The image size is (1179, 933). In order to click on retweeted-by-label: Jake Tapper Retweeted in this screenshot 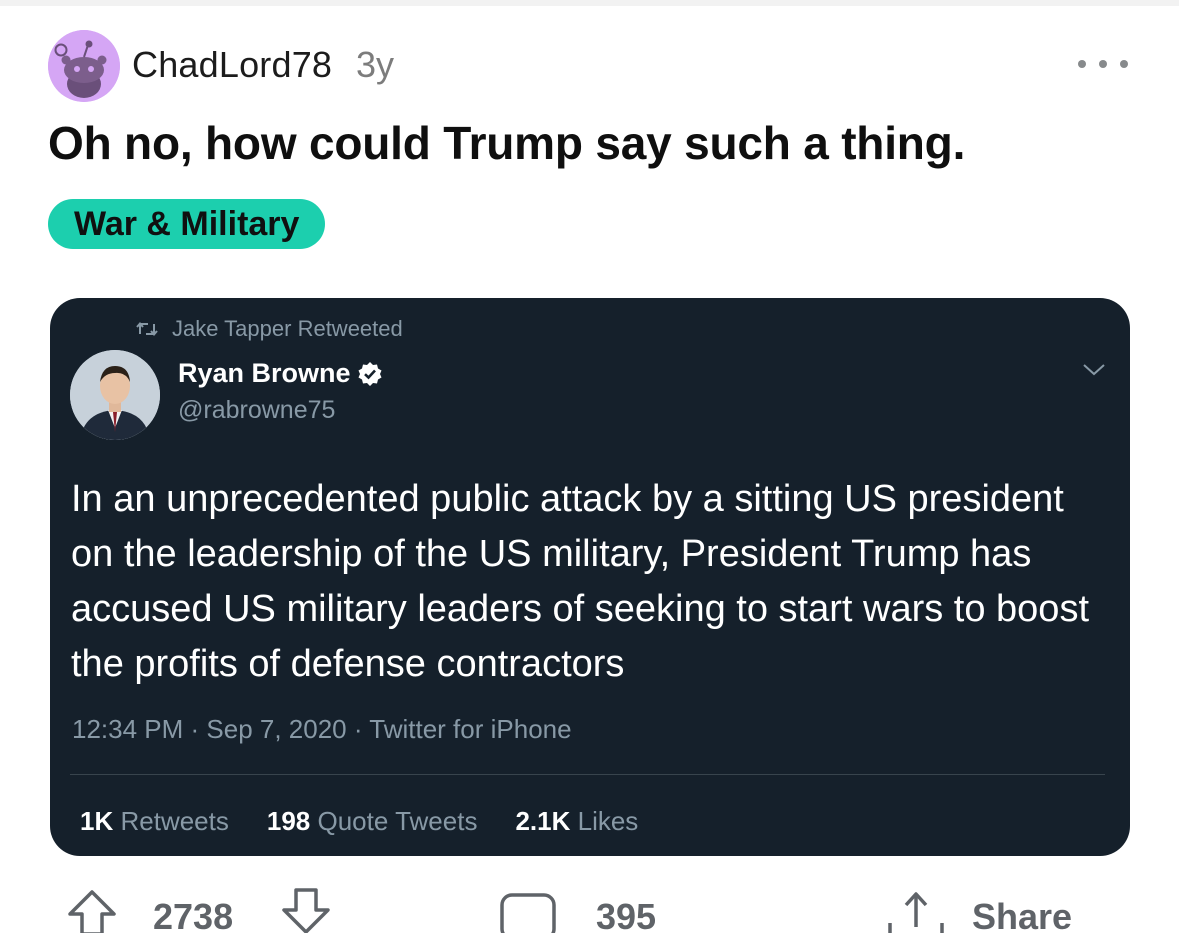, I will do `click(287, 328)`.